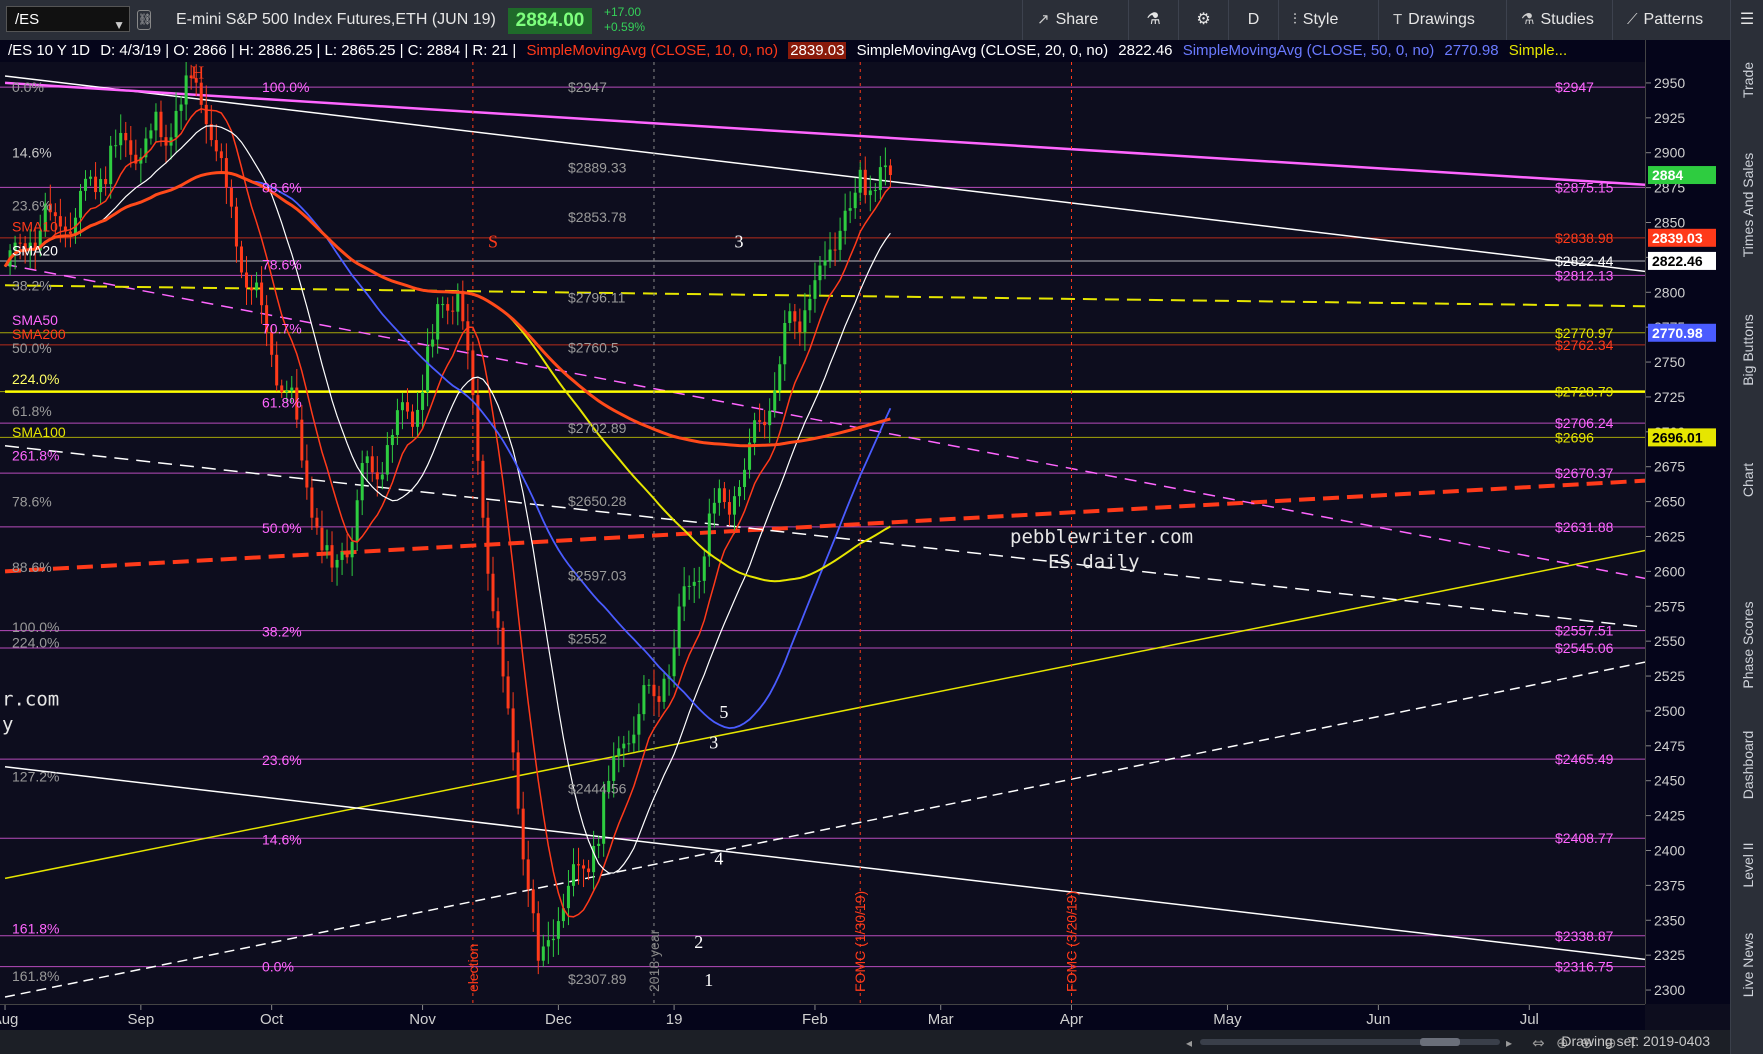 Image resolution: width=1763 pixels, height=1054 pixels. What do you see at coordinates (1635, 1041) in the screenshot?
I see `drawing-set-label: Drawing set: 2019-0403` at bounding box center [1635, 1041].